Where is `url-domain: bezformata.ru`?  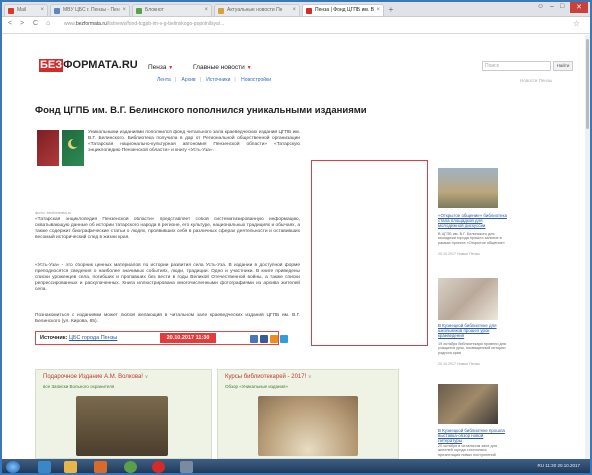 url-domain: bezformata.ru is located at coordinates (91, 24).